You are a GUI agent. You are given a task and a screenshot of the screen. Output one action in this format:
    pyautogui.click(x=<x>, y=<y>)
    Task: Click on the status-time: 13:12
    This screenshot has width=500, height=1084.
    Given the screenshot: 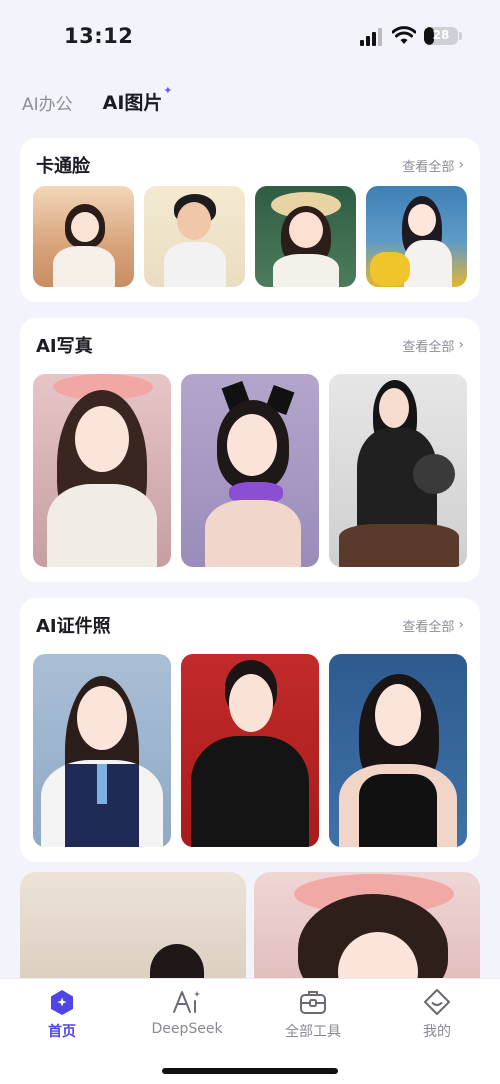 What is the action you would take?
    pyautogui.click(x=99, y=36)
    